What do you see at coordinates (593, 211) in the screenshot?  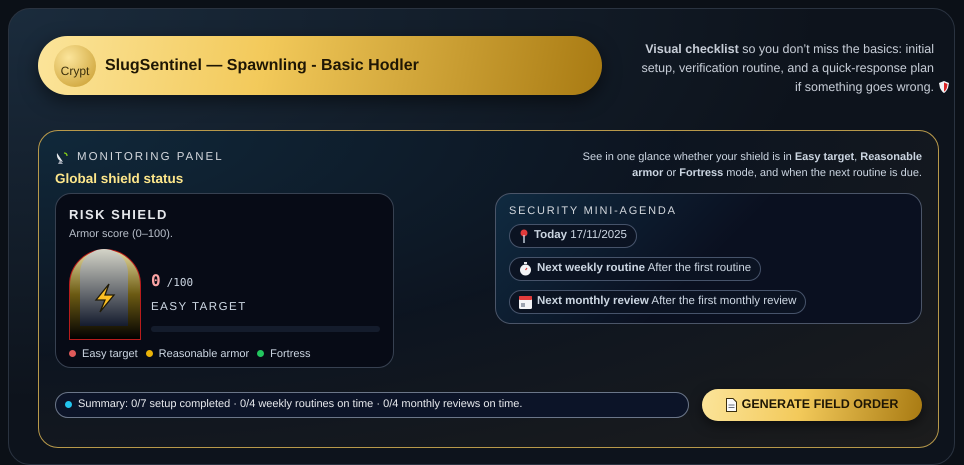 I see `agenda-title: SECURITY MINI-AGENDA` at bounding box center [593, 211].